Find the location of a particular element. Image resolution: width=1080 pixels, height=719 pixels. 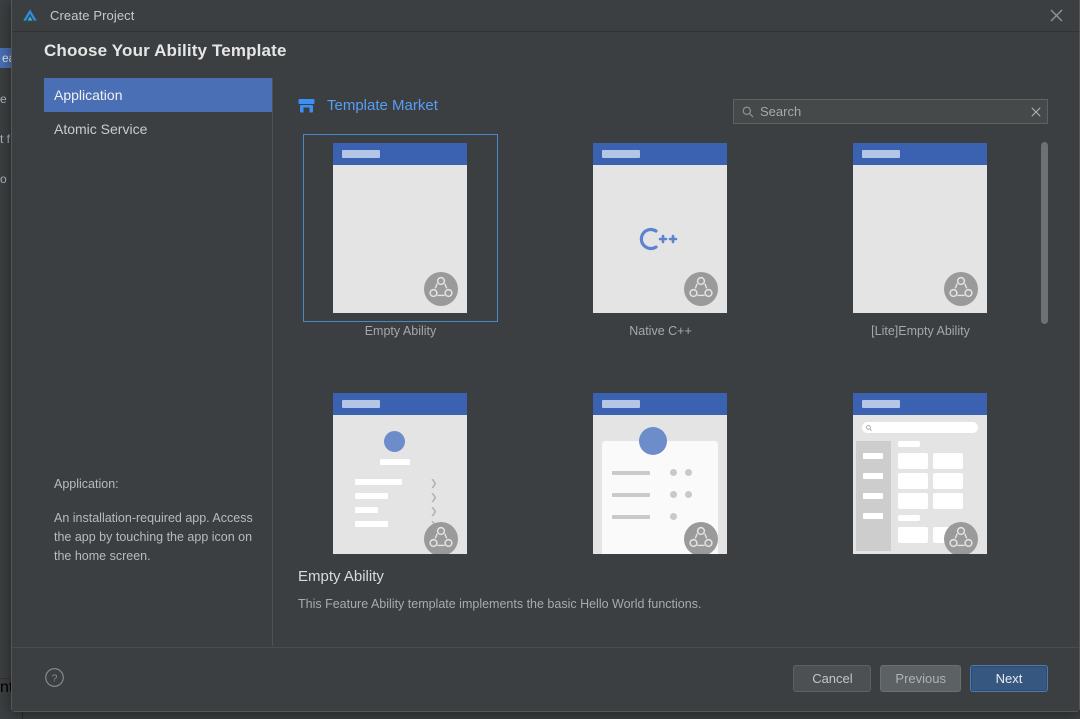

previous-button-label: Previous is located at coordinates (920, 678).